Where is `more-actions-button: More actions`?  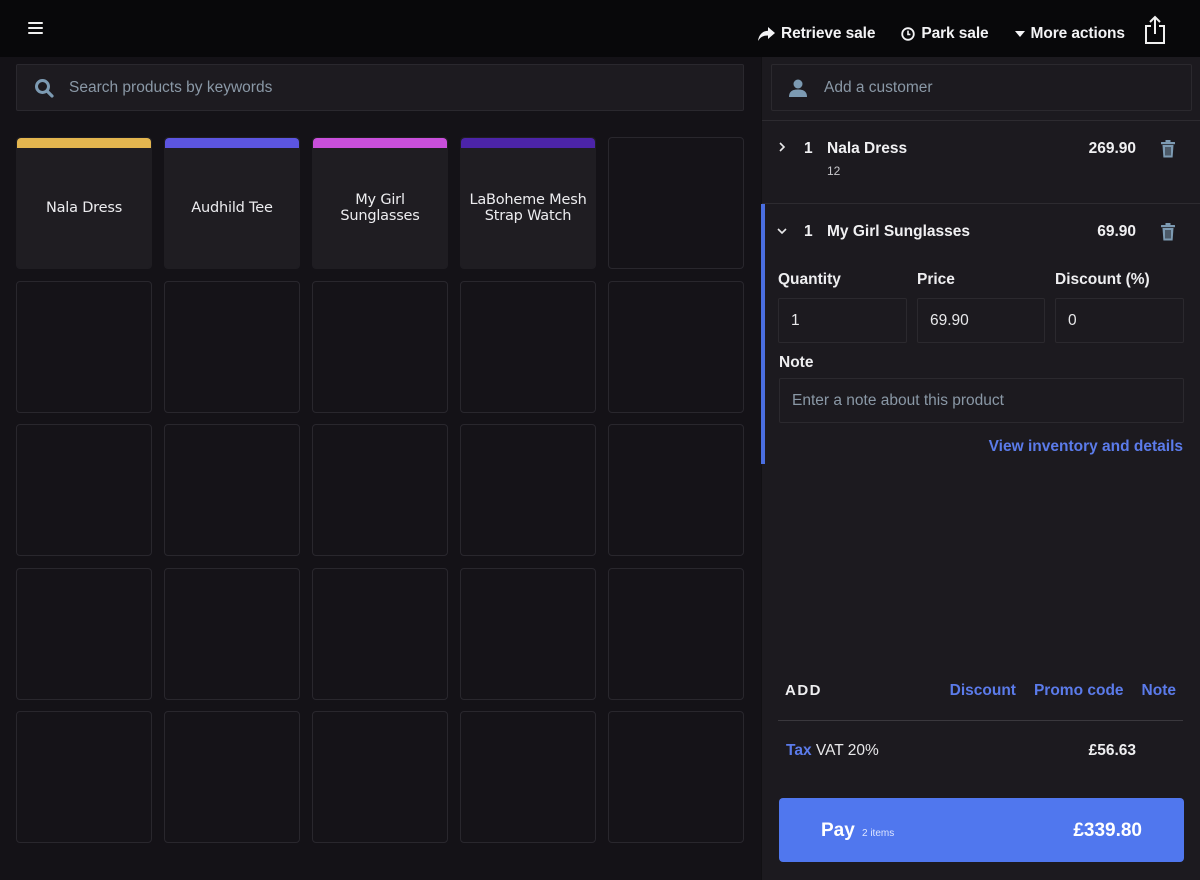 more-actions-button: More actions is located at coordinates (1070, 34).